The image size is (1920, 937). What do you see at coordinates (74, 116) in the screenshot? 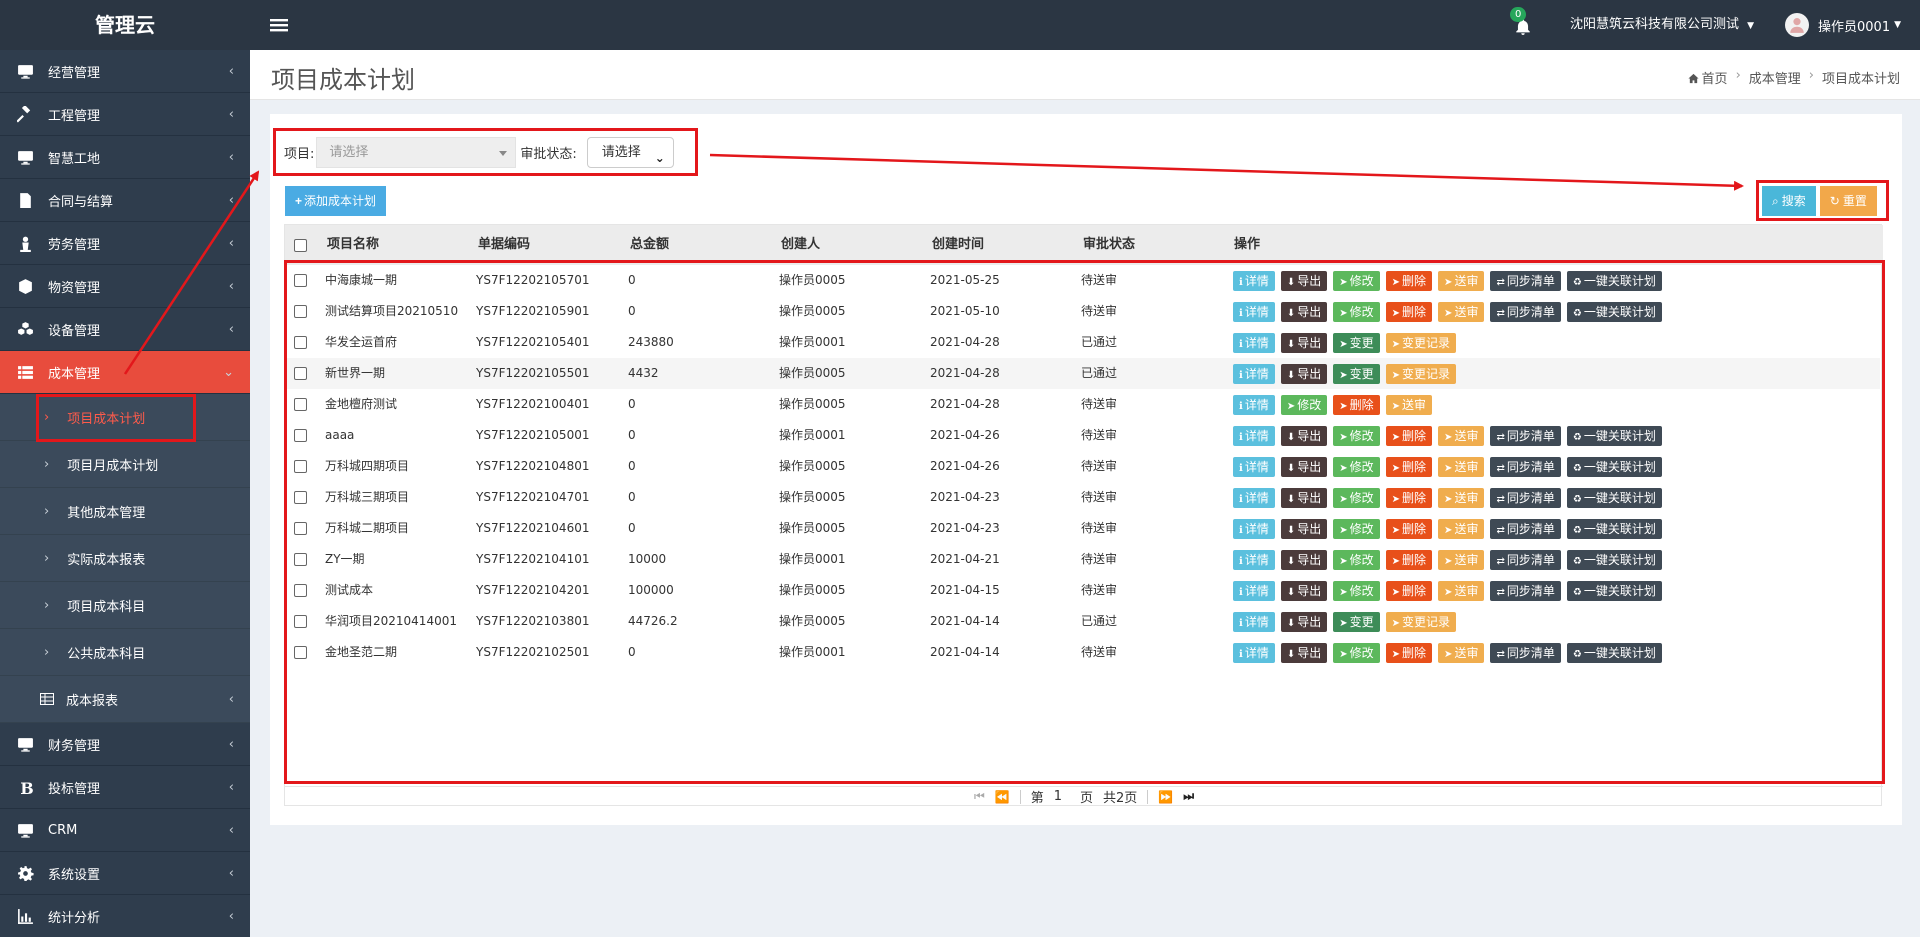
I see `sidebar-item-label: 工程管理` at bounding box center [74, 116].